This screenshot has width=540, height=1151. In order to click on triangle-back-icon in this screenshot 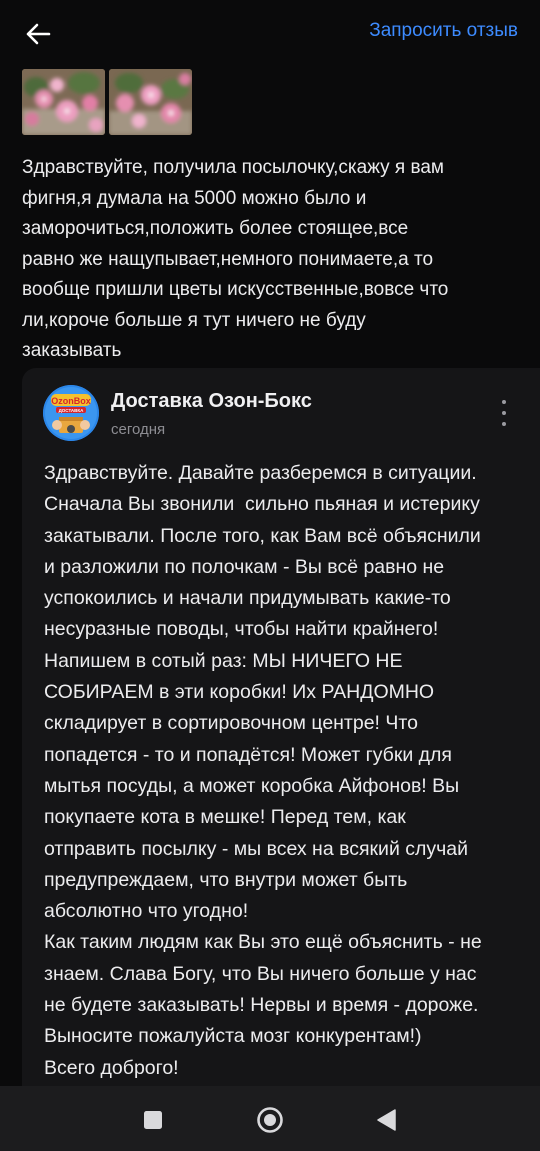, I will do `click(386, 1120)`.